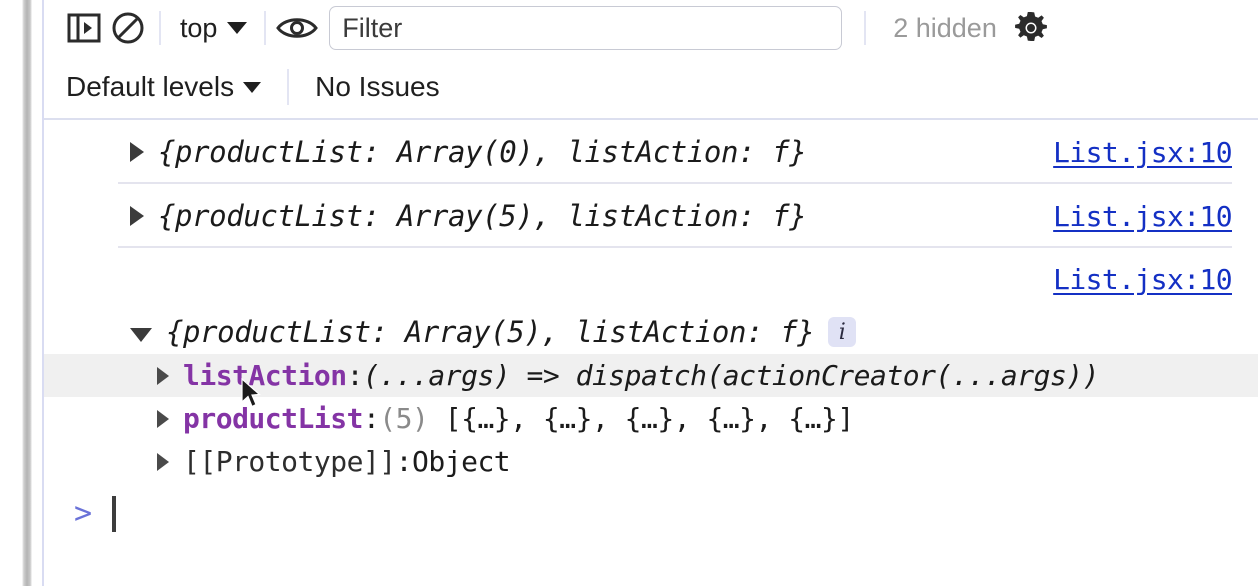 The image size is (1258, 586). I want to click on execution-context-selector: top, so click(212, 28).